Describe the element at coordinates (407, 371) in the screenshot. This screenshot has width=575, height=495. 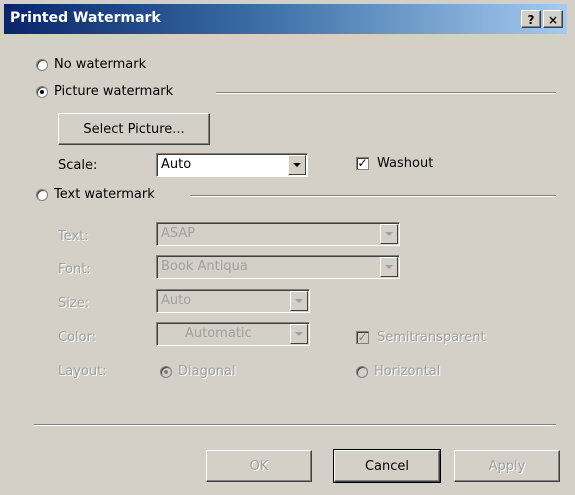
I see `horizontal-label: Horizontal` at that location.